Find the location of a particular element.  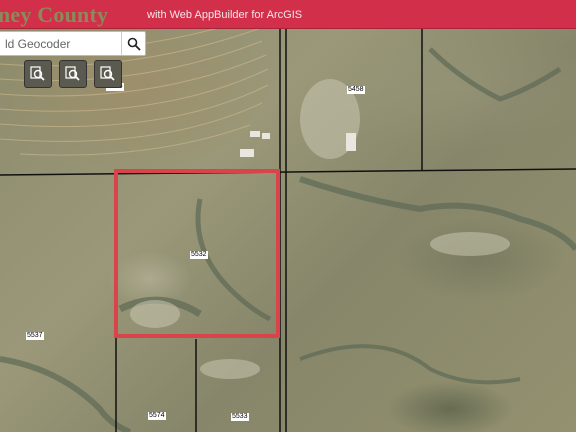

search-input is located at coordinates (60, 43).